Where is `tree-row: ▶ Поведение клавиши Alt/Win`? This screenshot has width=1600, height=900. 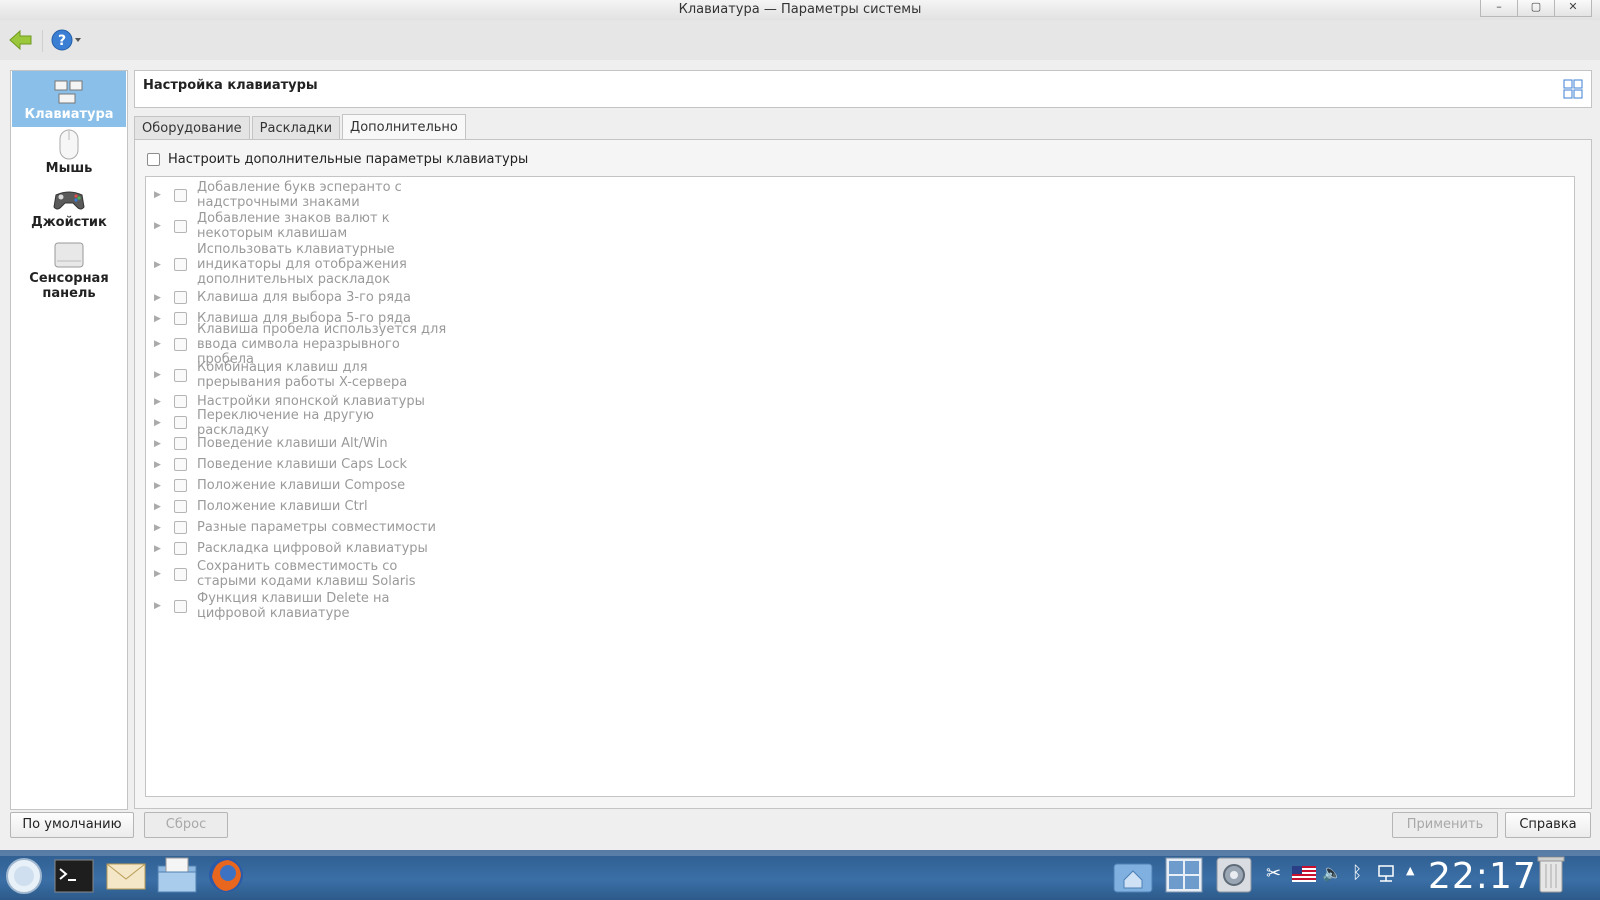
tree-row: ▶ Поведение клавиши Alt/Win is located at coordinates (296, 443).